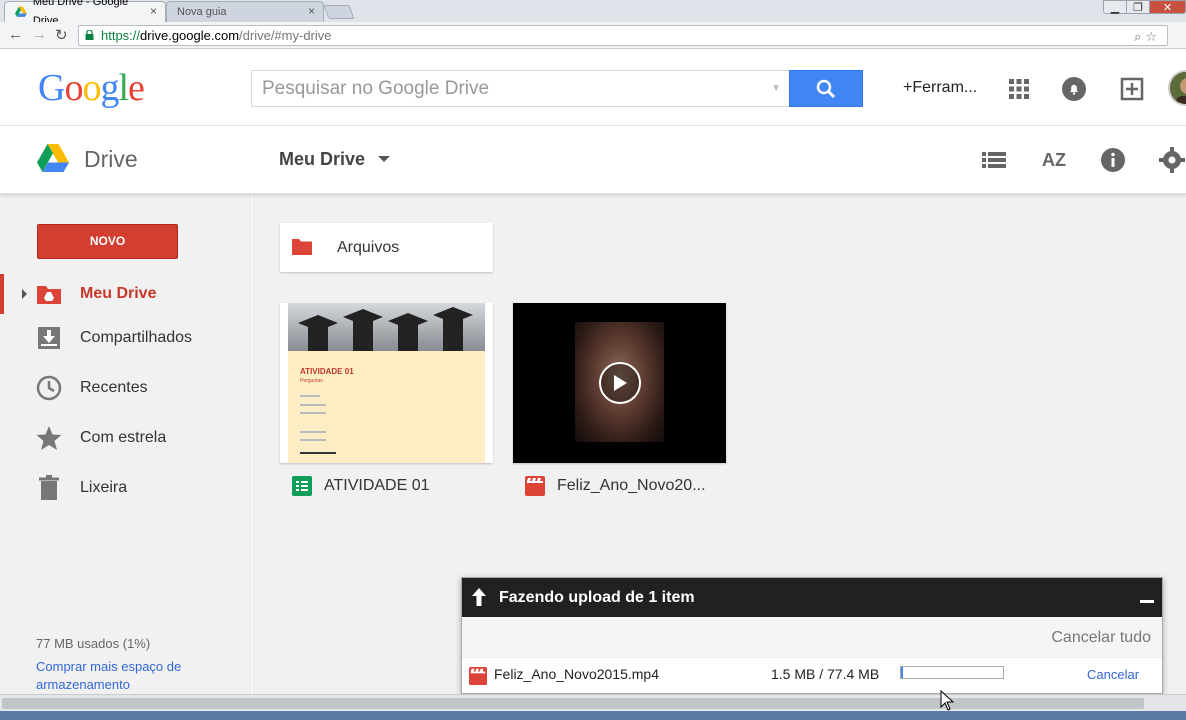 The width and height of the screenshot is (1186, 720). What do you see at coordinates (109, 88) in the screenshot?
I see `logo-letter: g` at bounding box center [109, 88].